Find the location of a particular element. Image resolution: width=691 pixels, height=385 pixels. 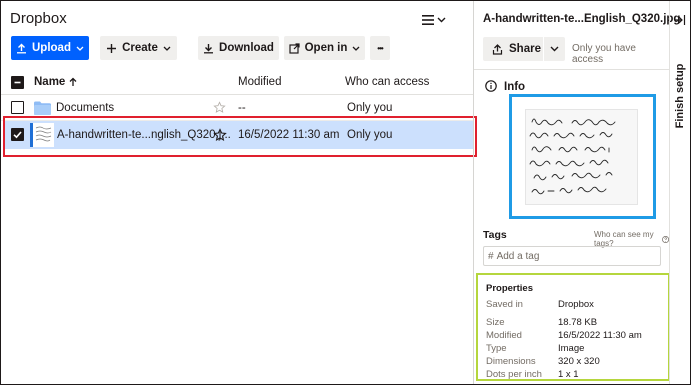

open-in-button: Open in is located at coordinates (324, 48).